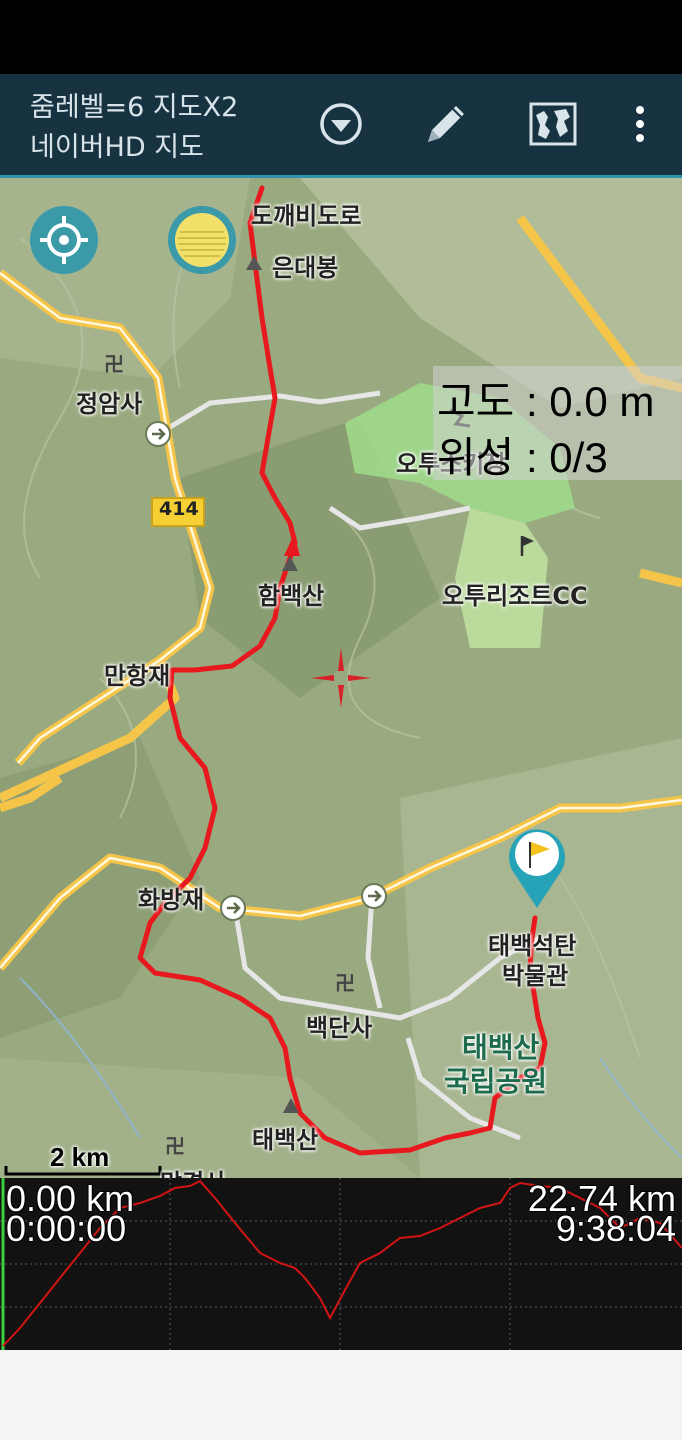  I want to click on status-bar, so click(341, 37).